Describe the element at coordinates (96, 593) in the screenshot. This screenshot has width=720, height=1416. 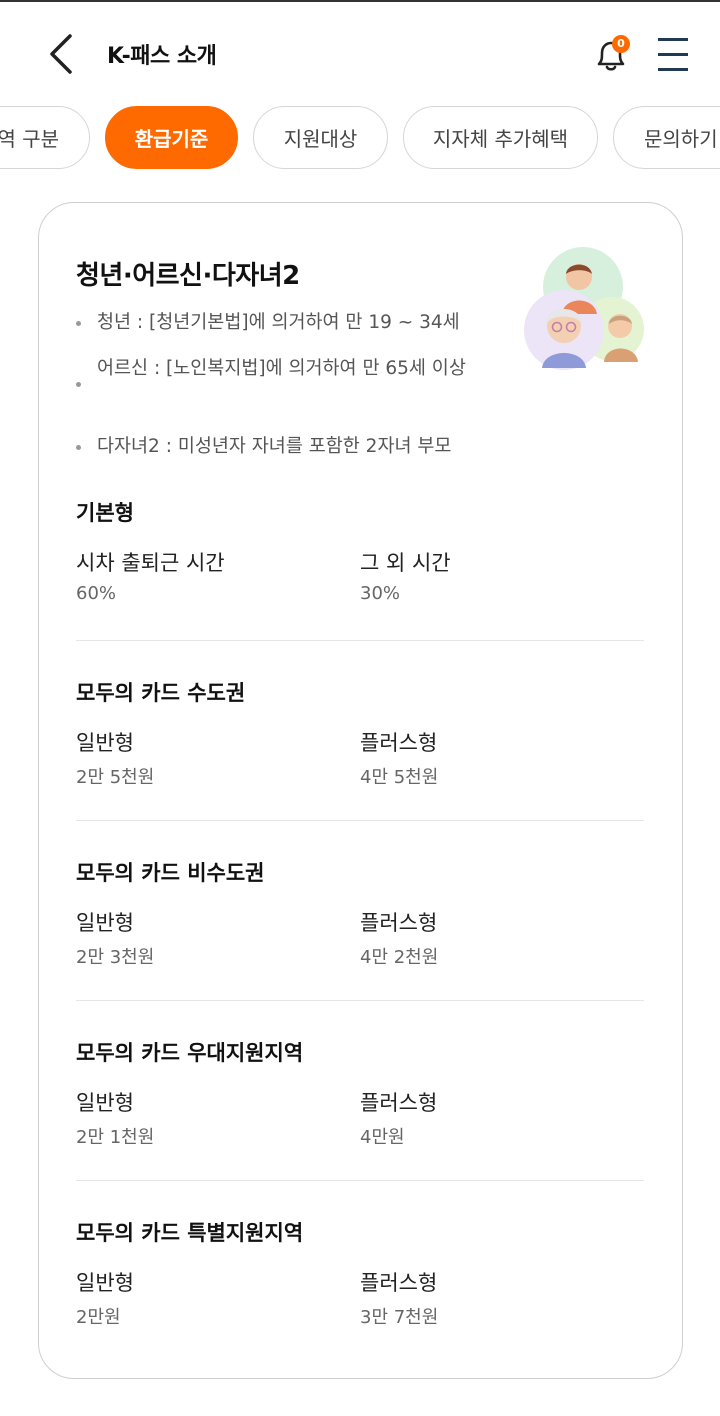
I see `peak-time-value: 60%` at that location.